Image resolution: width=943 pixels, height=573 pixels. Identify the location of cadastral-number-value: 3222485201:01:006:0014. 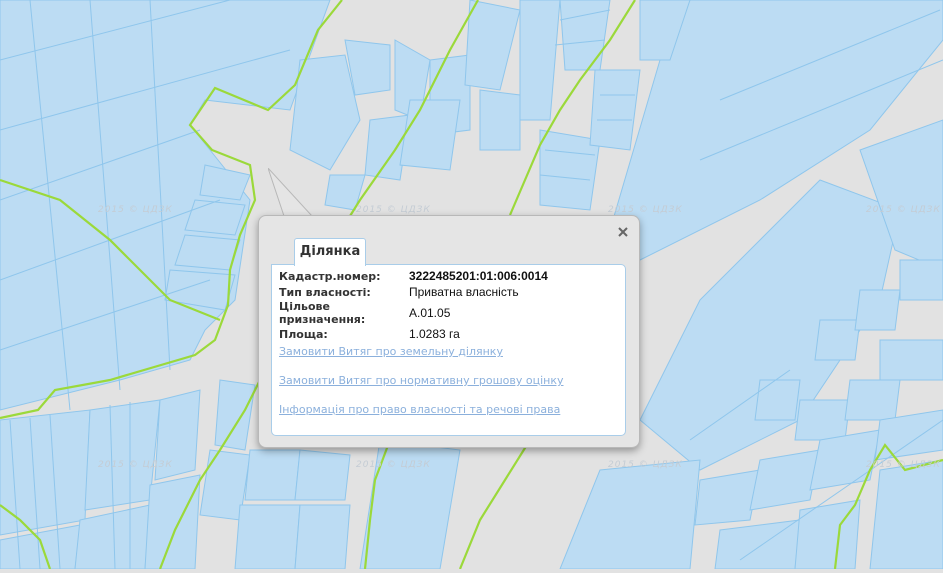
(478, 276).